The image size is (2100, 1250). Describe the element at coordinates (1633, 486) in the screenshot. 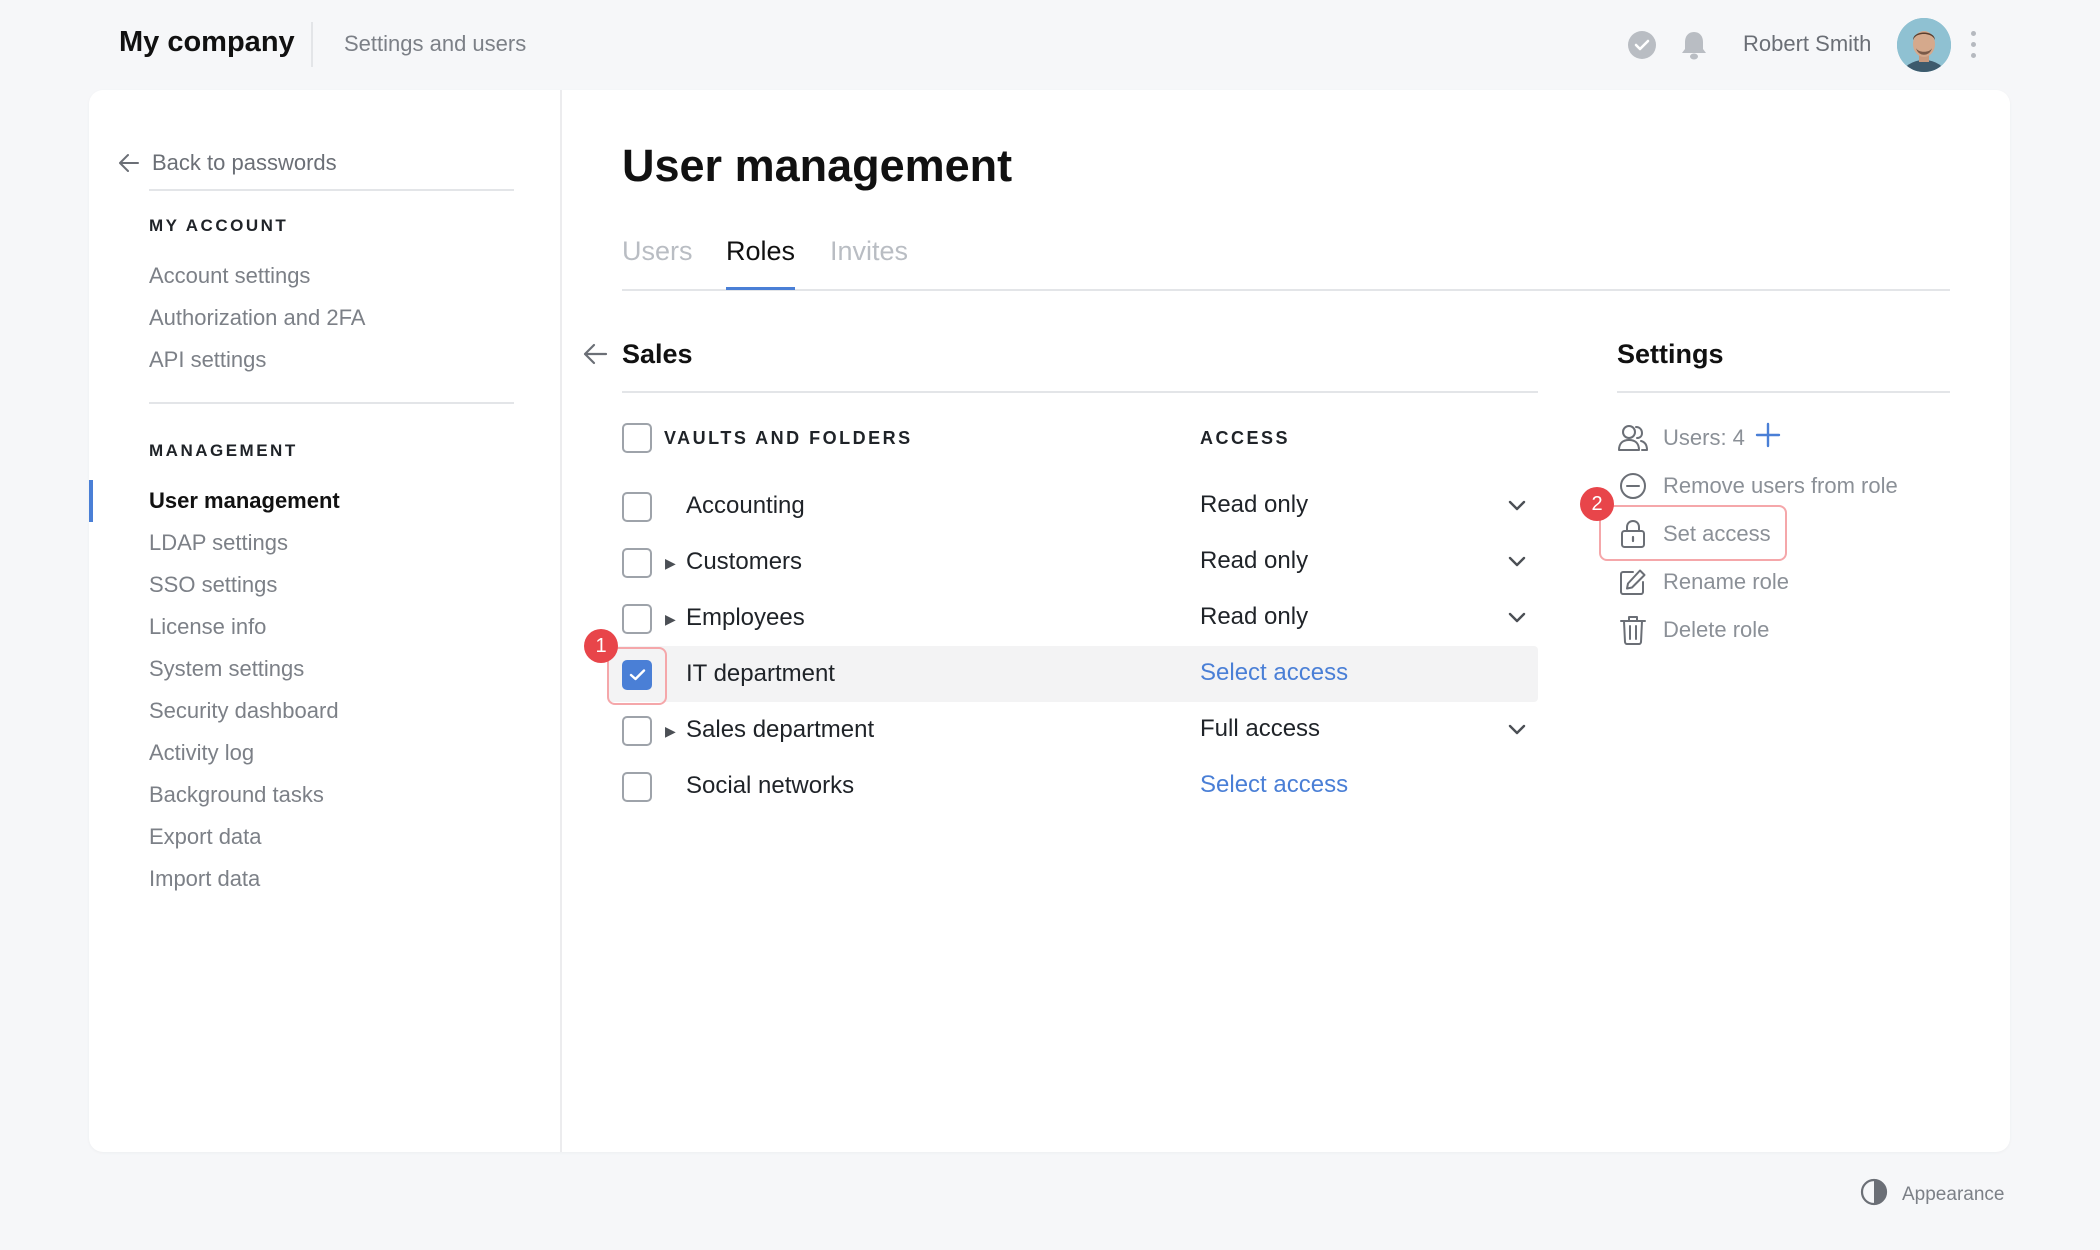

I see `minus-circle-icon` at that location.